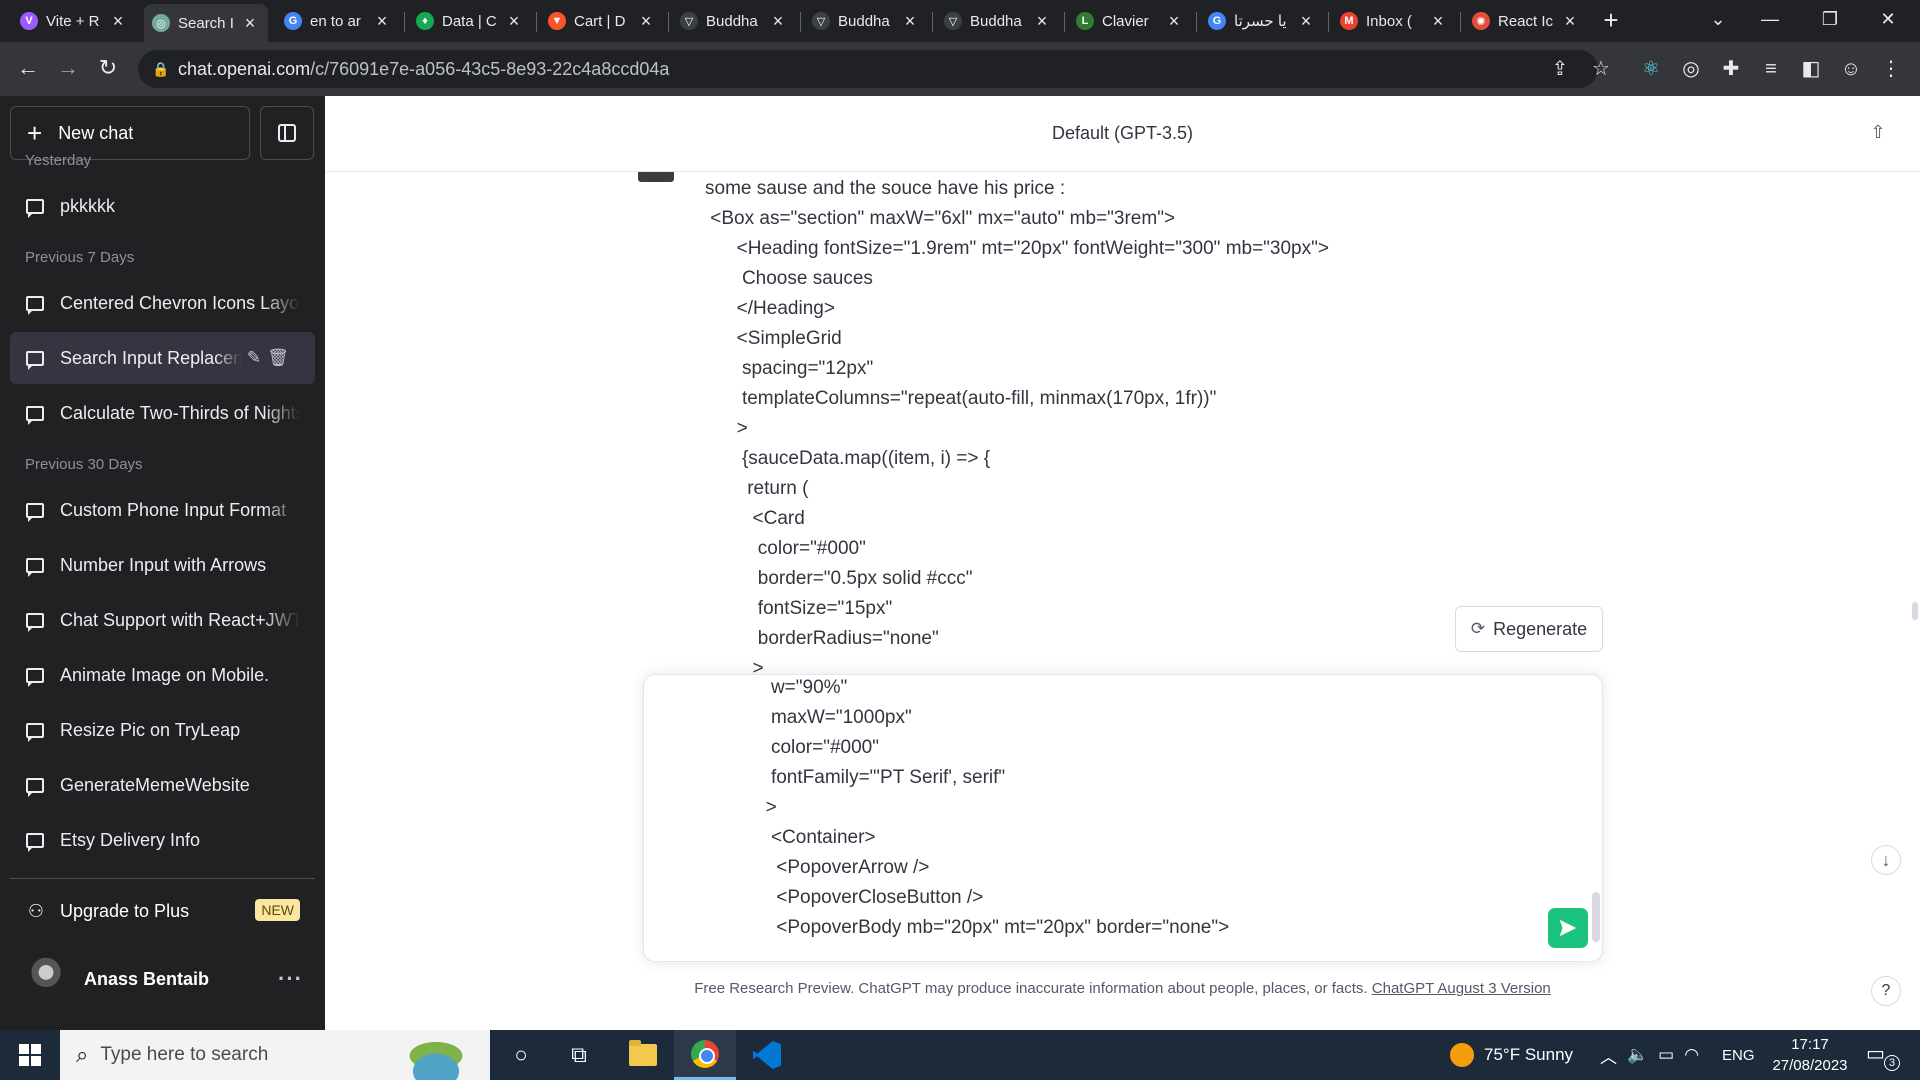 The image size is (1920, 1080). I want to click on sidebar-chat-item: Calculate Two-Thirds of Nights, so click(162, 413).